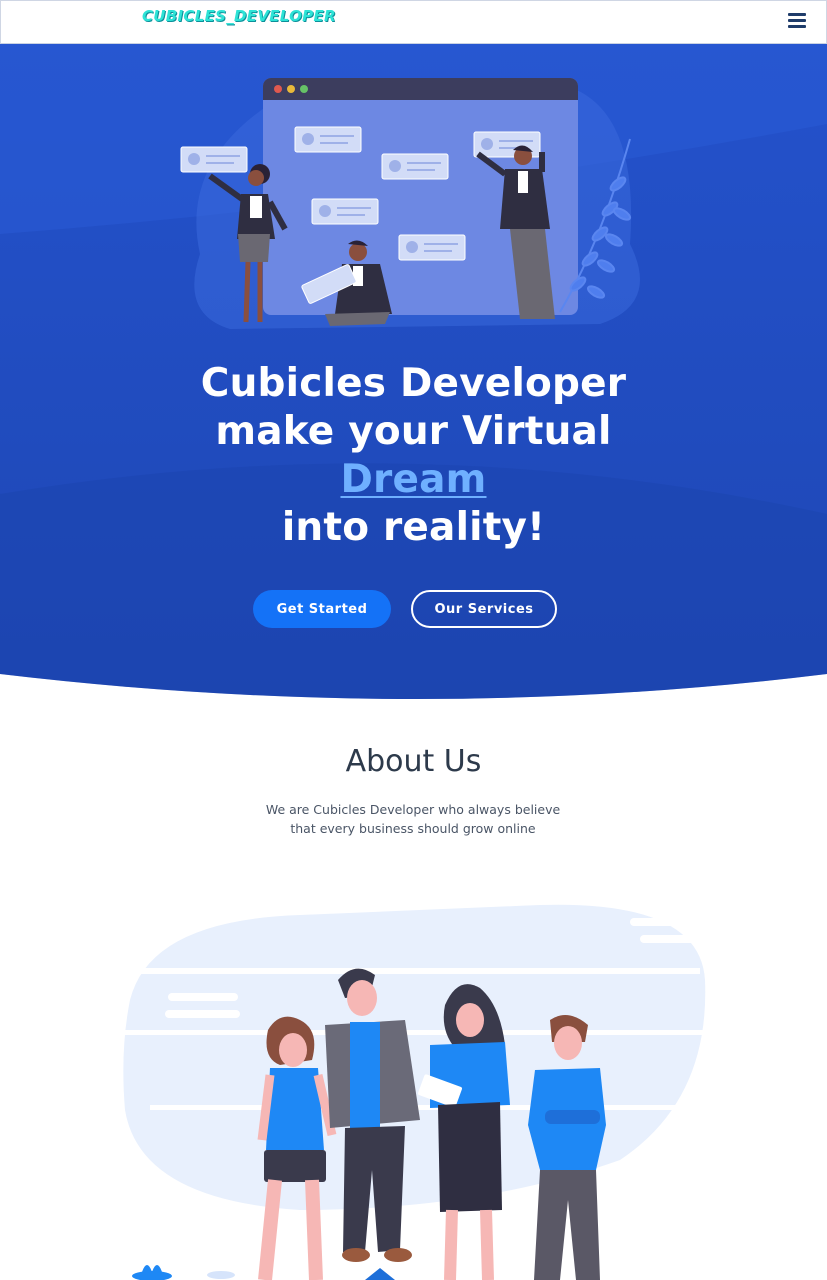 The height and width of the screenshot is (1280, 827). I want to click on hamburger-menu-icon, so click(799, 20).